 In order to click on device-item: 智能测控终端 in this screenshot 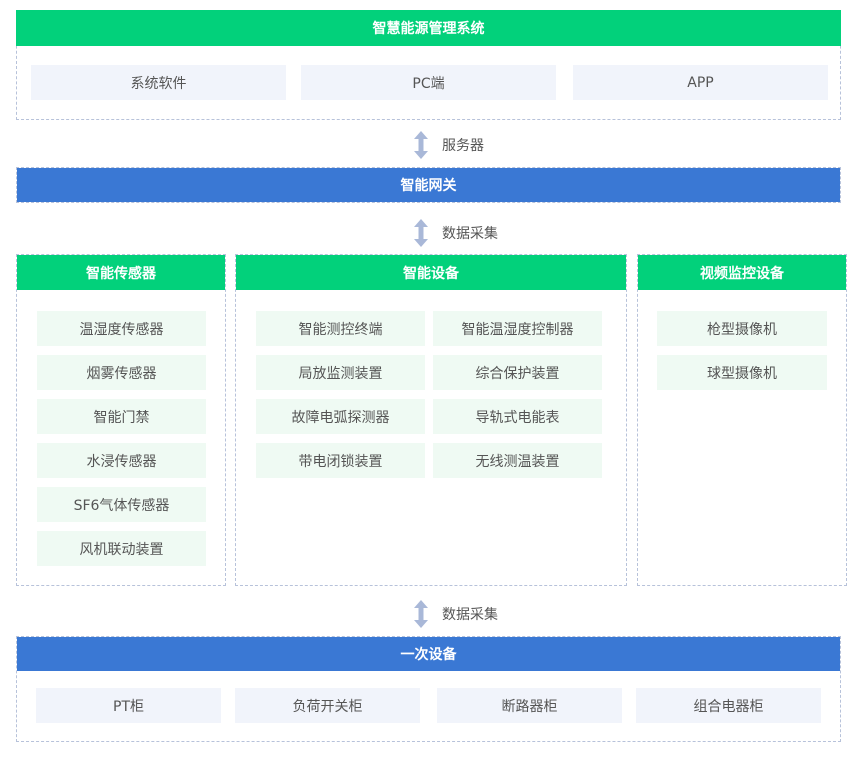, I will do `click(340, 328)`.